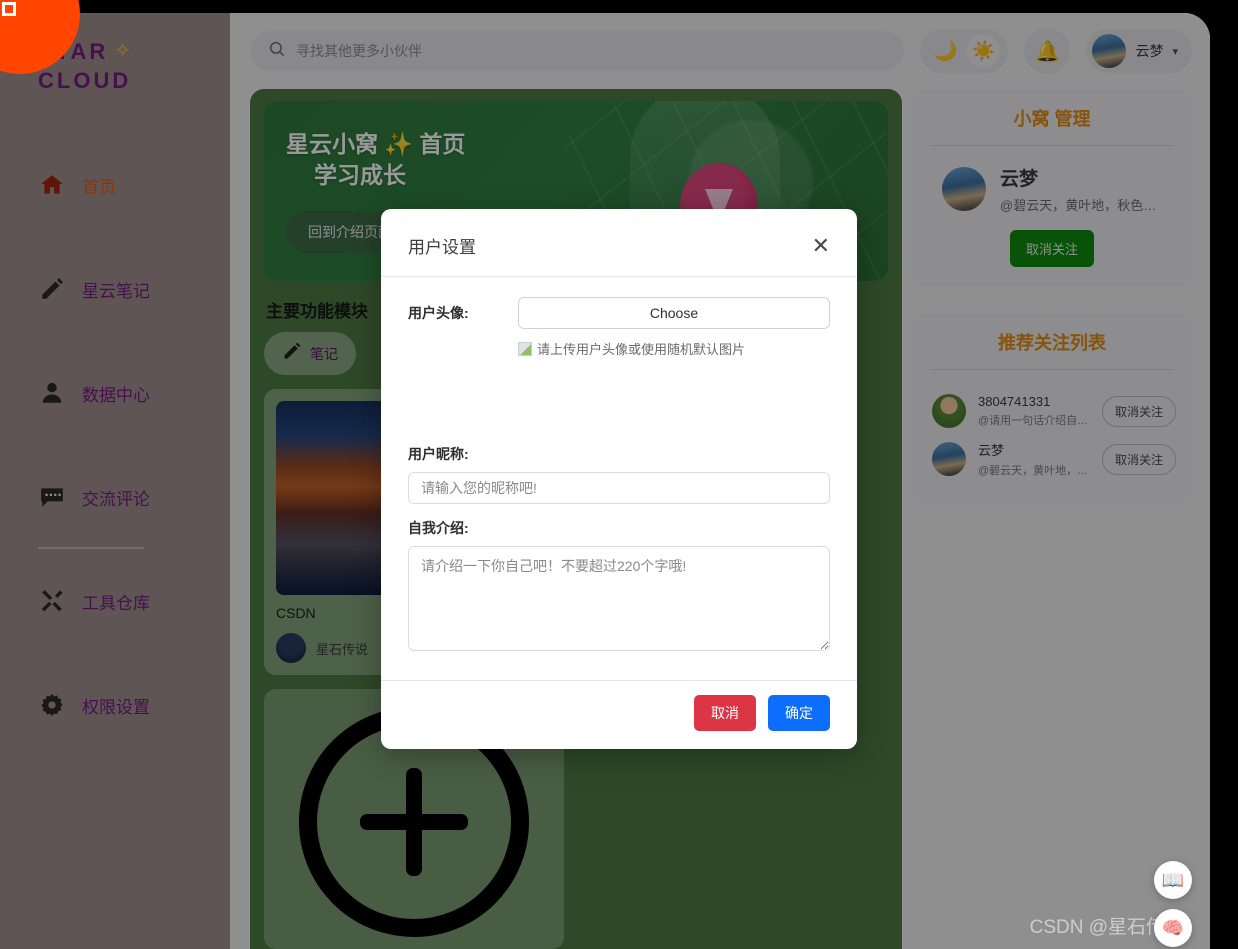 This screenshot has width=1238, height=949. Describe the element at coordinates (277, 51) in the screenshot. I see `search-icon` at that location.